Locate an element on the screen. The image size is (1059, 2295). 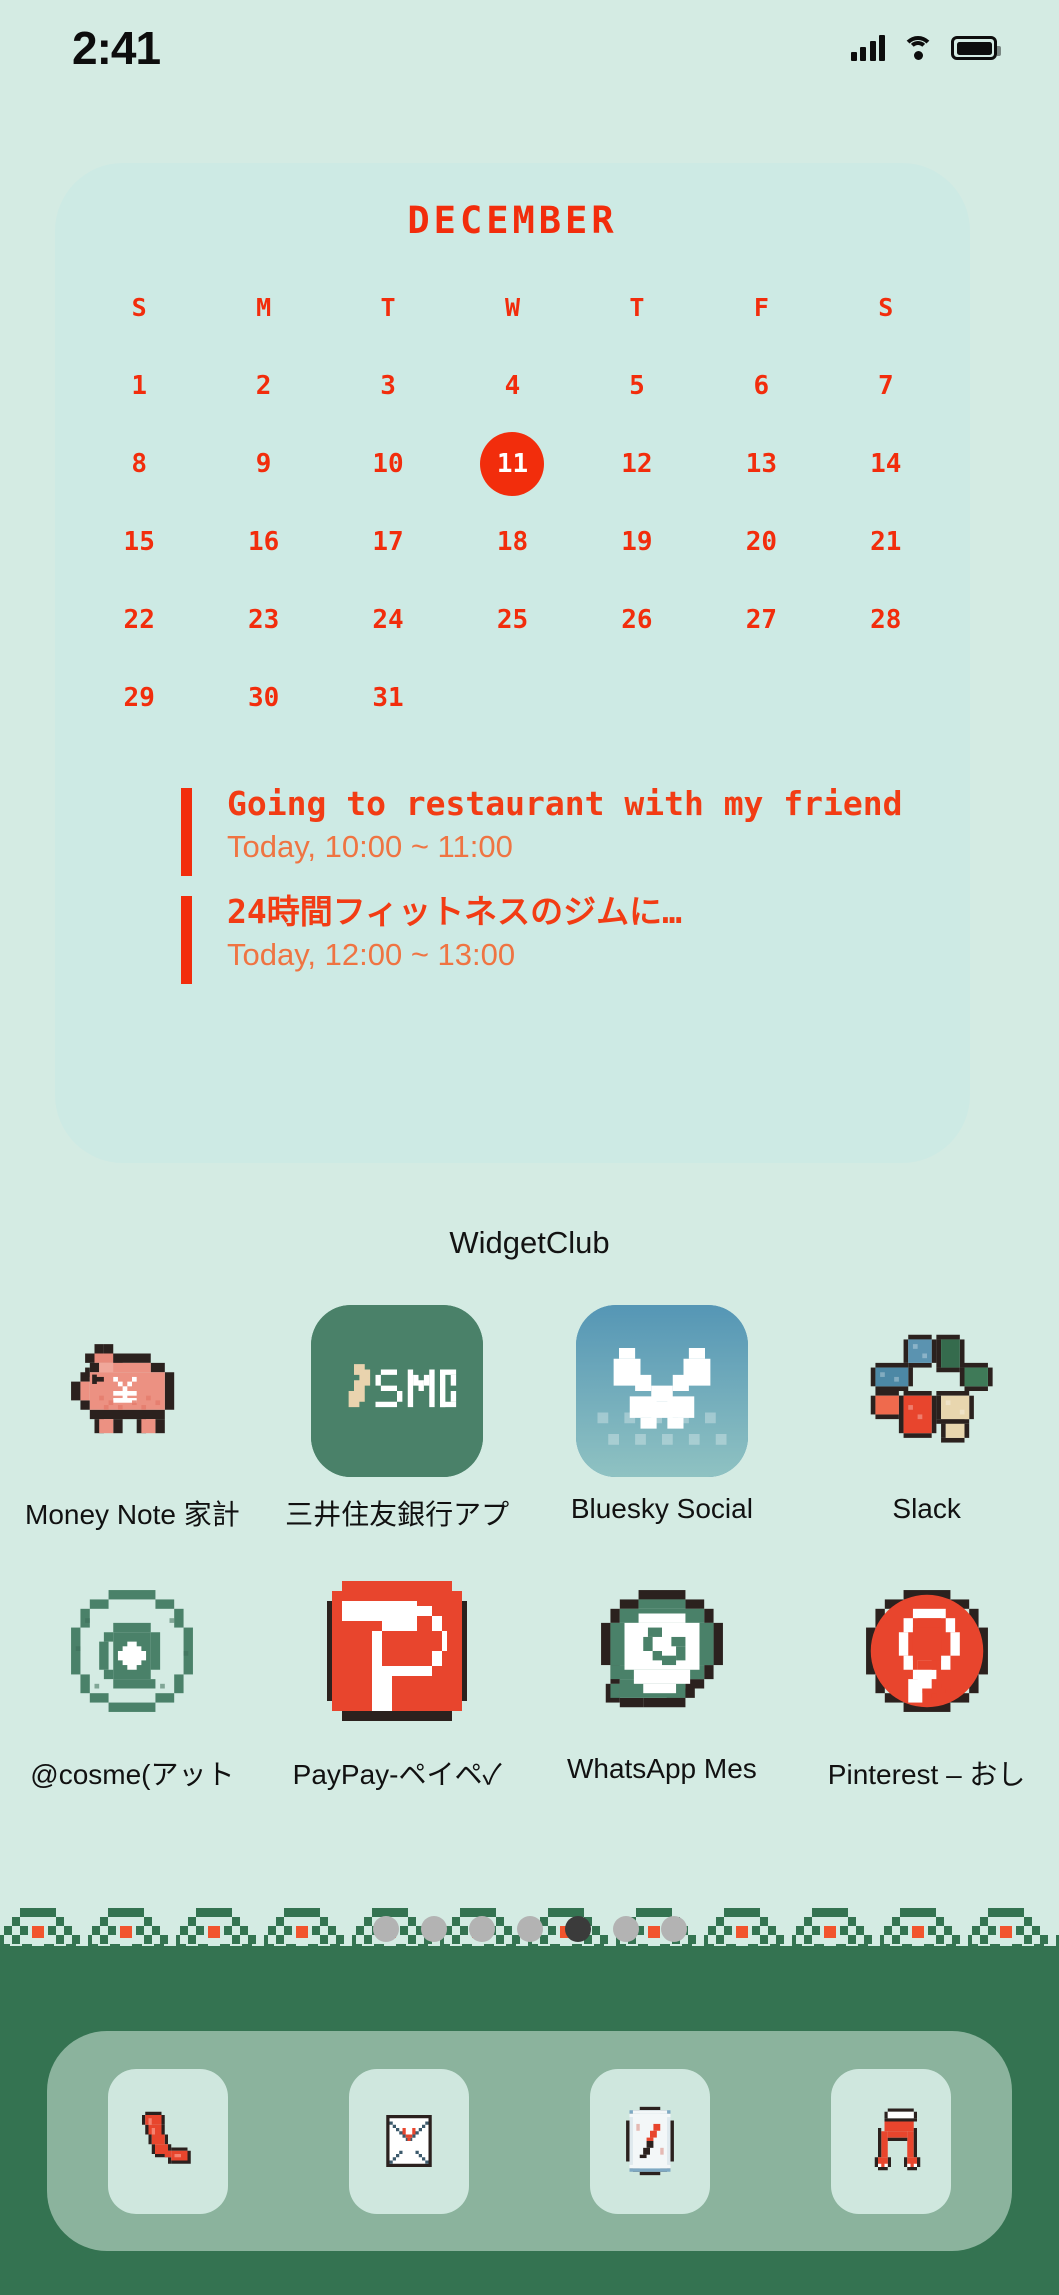
paypay-icon is located at coordinates (397, 1651).